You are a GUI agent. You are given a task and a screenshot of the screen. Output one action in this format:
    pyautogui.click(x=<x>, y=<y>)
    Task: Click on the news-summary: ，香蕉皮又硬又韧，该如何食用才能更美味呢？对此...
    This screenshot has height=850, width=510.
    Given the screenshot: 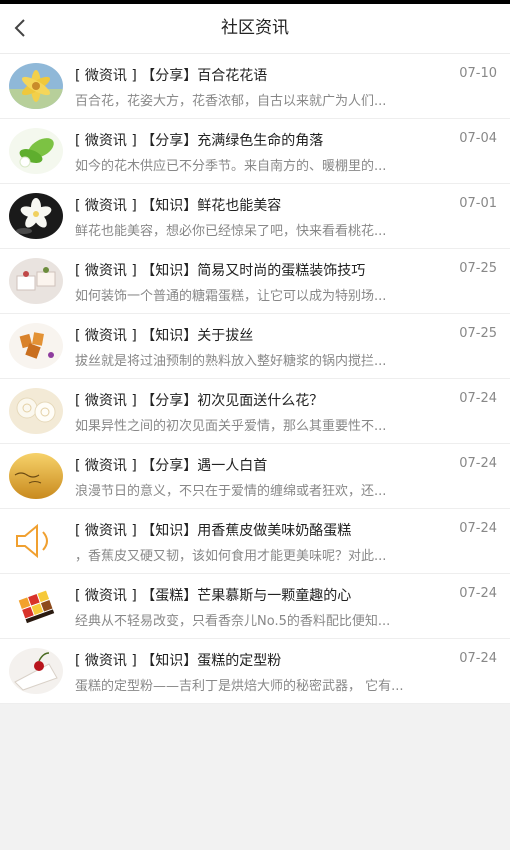 What is the action you would take?
    pyautogui.click(x=231, y=556)
    